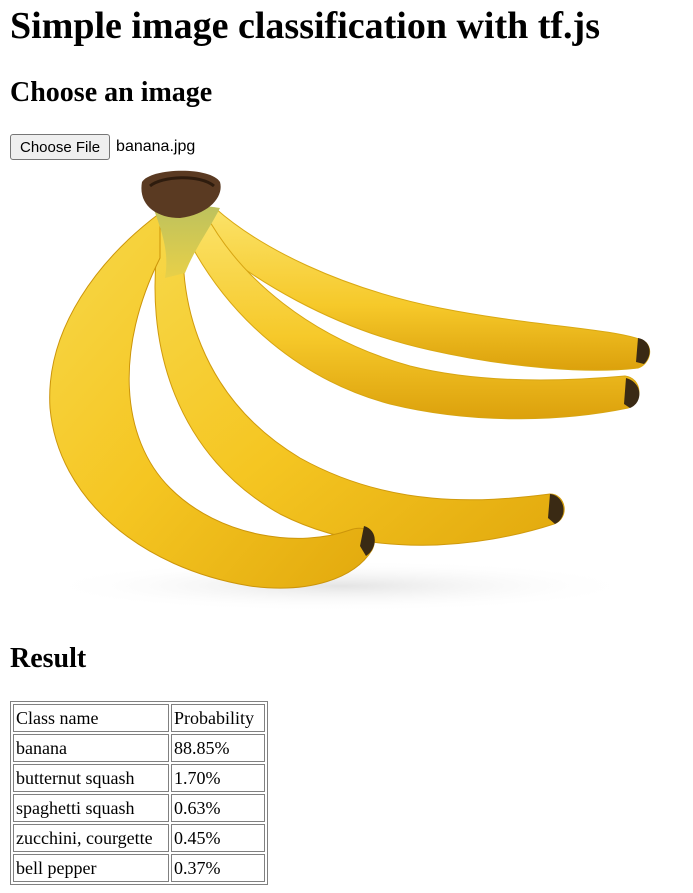 This screenshot has width=693, height=893. I want to click on choose-image-heading: Choose an image, so click(111, 92).